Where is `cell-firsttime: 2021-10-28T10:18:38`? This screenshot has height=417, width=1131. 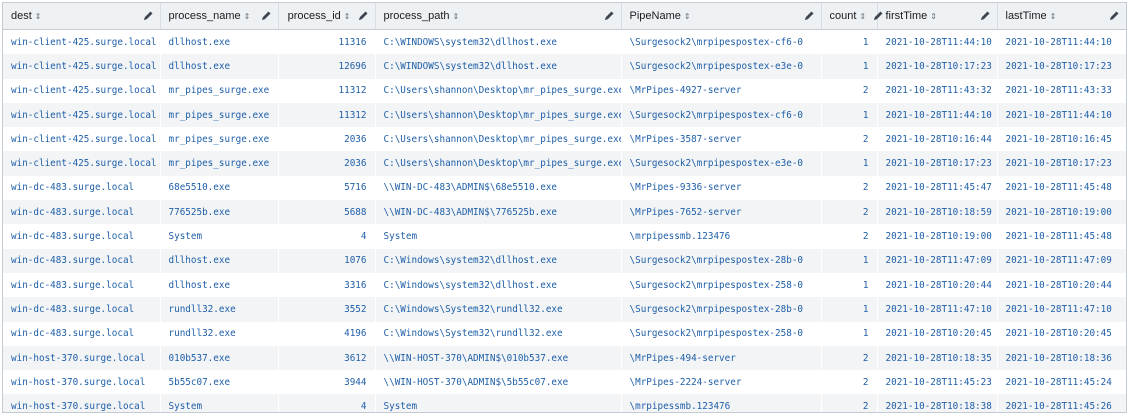 cell-firsttime: 2021-10-28T10:18:38 is located at coordinates (937, 403).